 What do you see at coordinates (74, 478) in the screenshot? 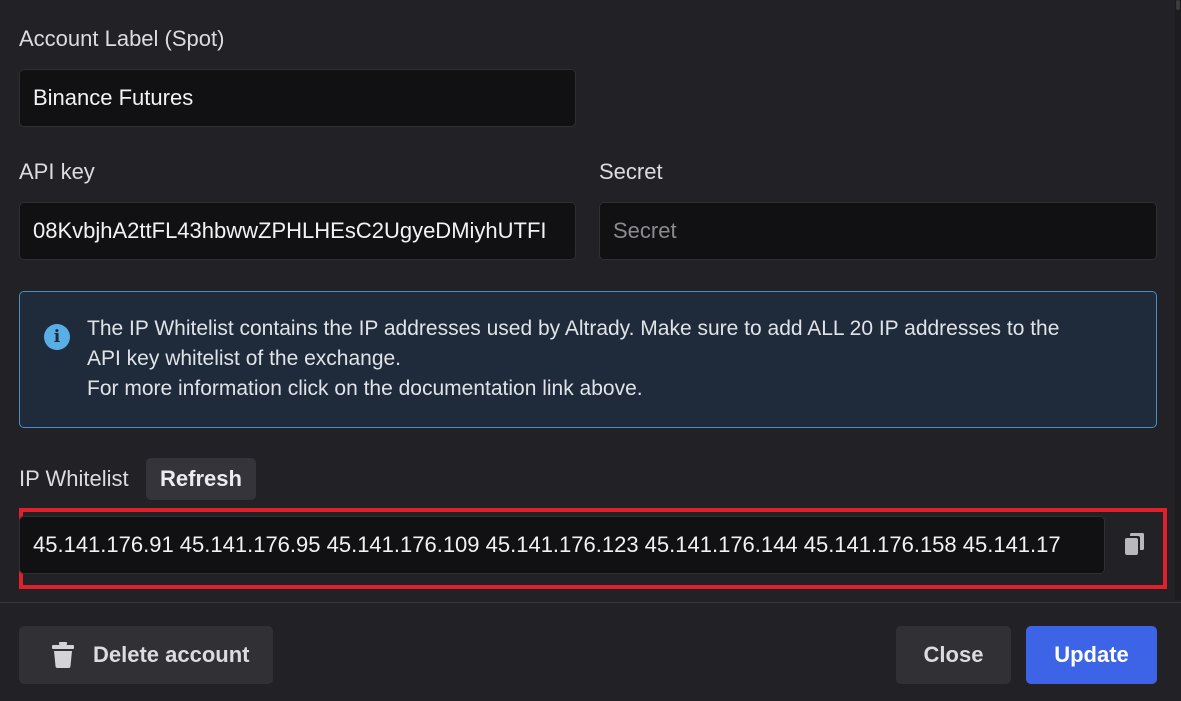
I see `ip-whitelist-title: IP Whitelist` at bounding box center [74, 478].